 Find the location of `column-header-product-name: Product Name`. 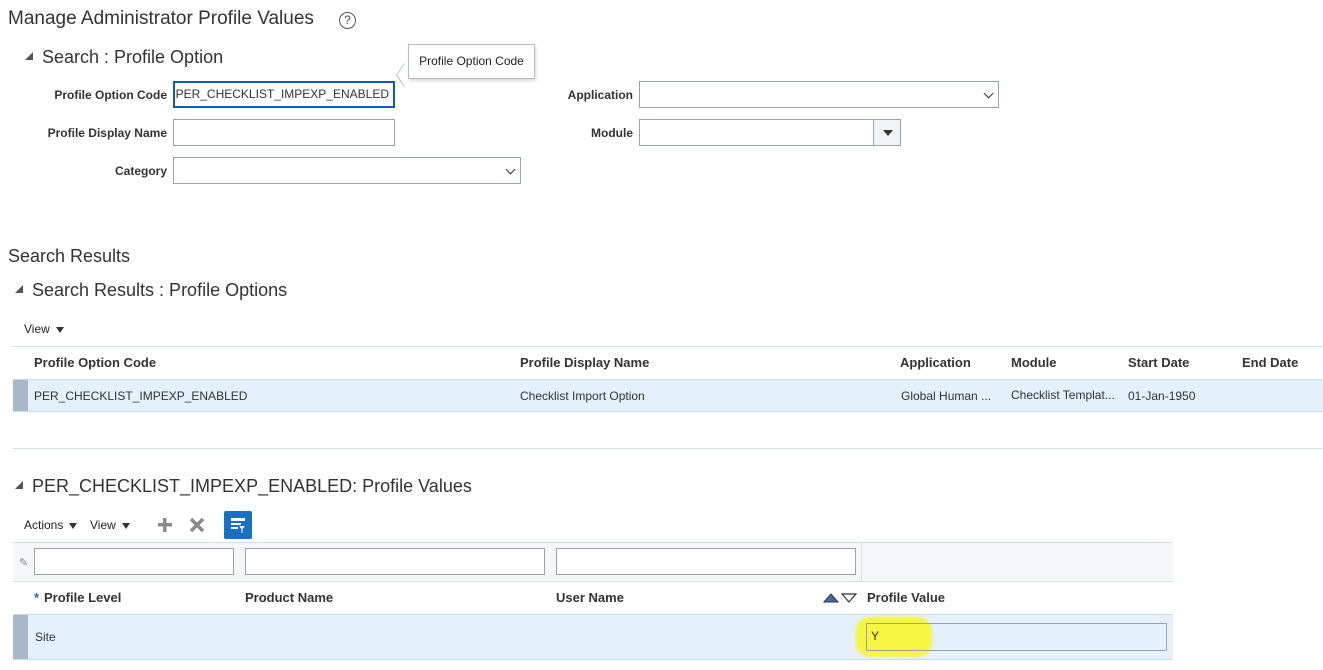

column-header-product-name: Product Name is located at coordinates (289, 597).